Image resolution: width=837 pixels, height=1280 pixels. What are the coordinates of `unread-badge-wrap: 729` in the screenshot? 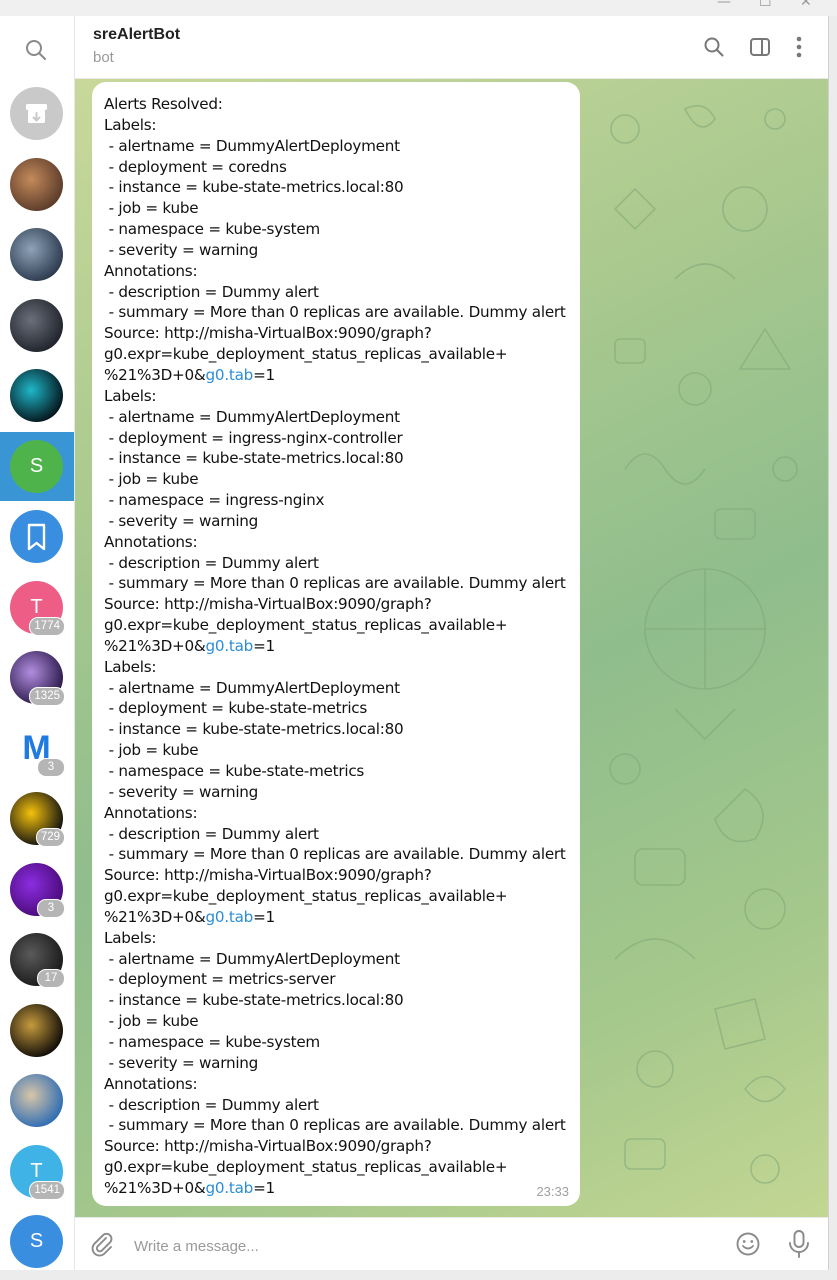 It's located at (37, 819).